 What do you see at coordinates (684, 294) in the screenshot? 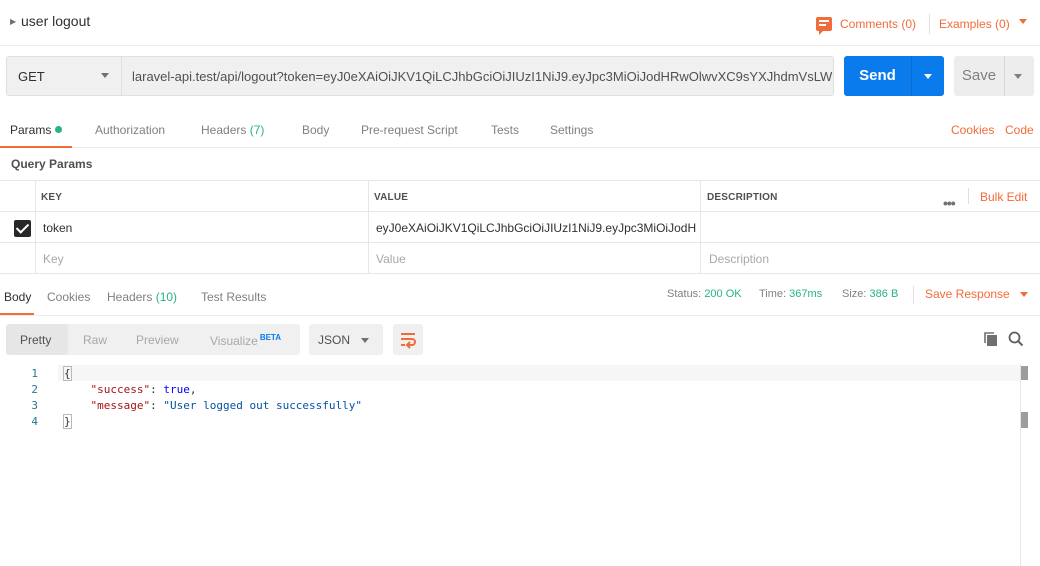
I see `status-label: Status:` at bounding box center [684, 294].